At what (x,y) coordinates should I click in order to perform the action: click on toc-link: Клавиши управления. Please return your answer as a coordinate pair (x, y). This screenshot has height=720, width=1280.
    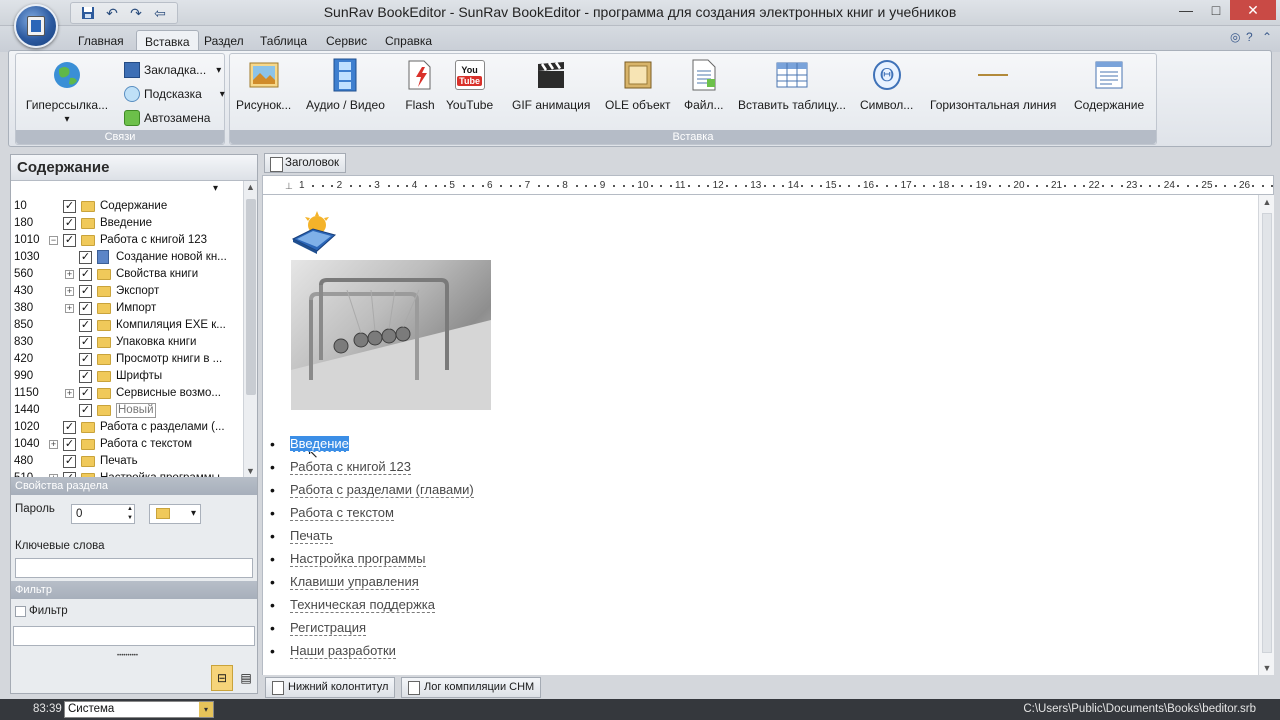
    Looking at the image, I should click on (354, 582).